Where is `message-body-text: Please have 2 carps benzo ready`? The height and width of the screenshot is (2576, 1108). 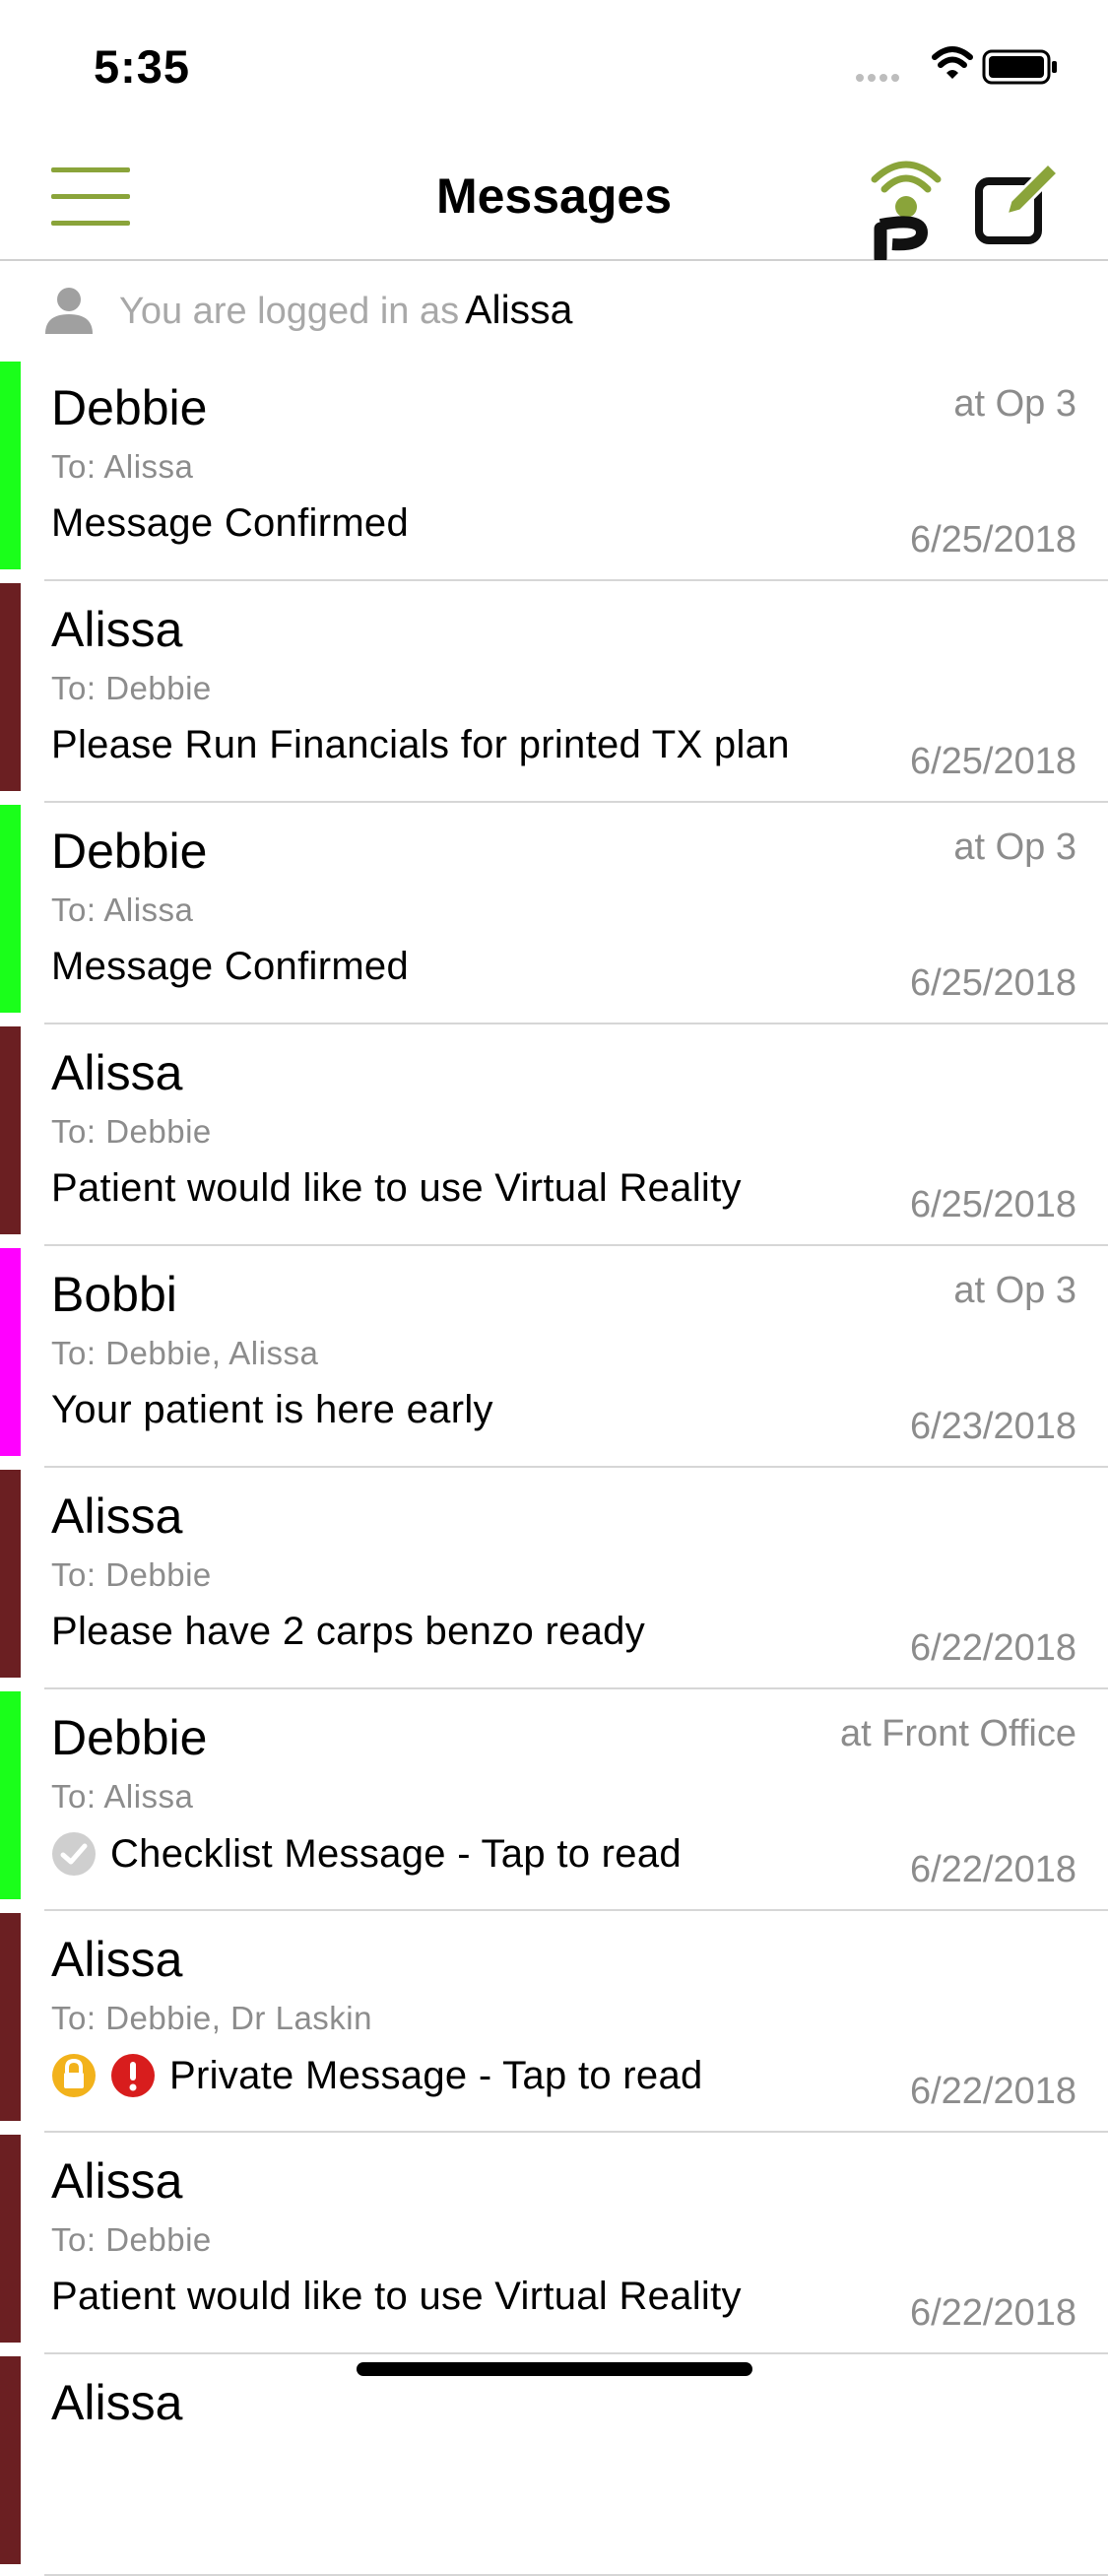
message-body-text: Please have 2 carps benzo ready is located at coordinates (348, 1632).